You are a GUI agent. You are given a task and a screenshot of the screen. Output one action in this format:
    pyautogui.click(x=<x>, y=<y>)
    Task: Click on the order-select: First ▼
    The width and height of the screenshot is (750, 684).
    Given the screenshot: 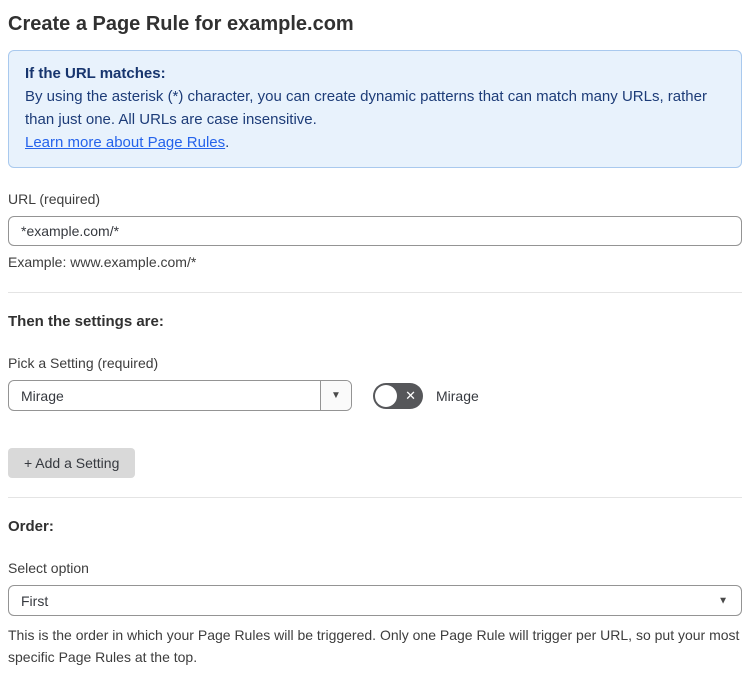 What is the action you would take?
    pyautogui.click(x=375, y=600)
    